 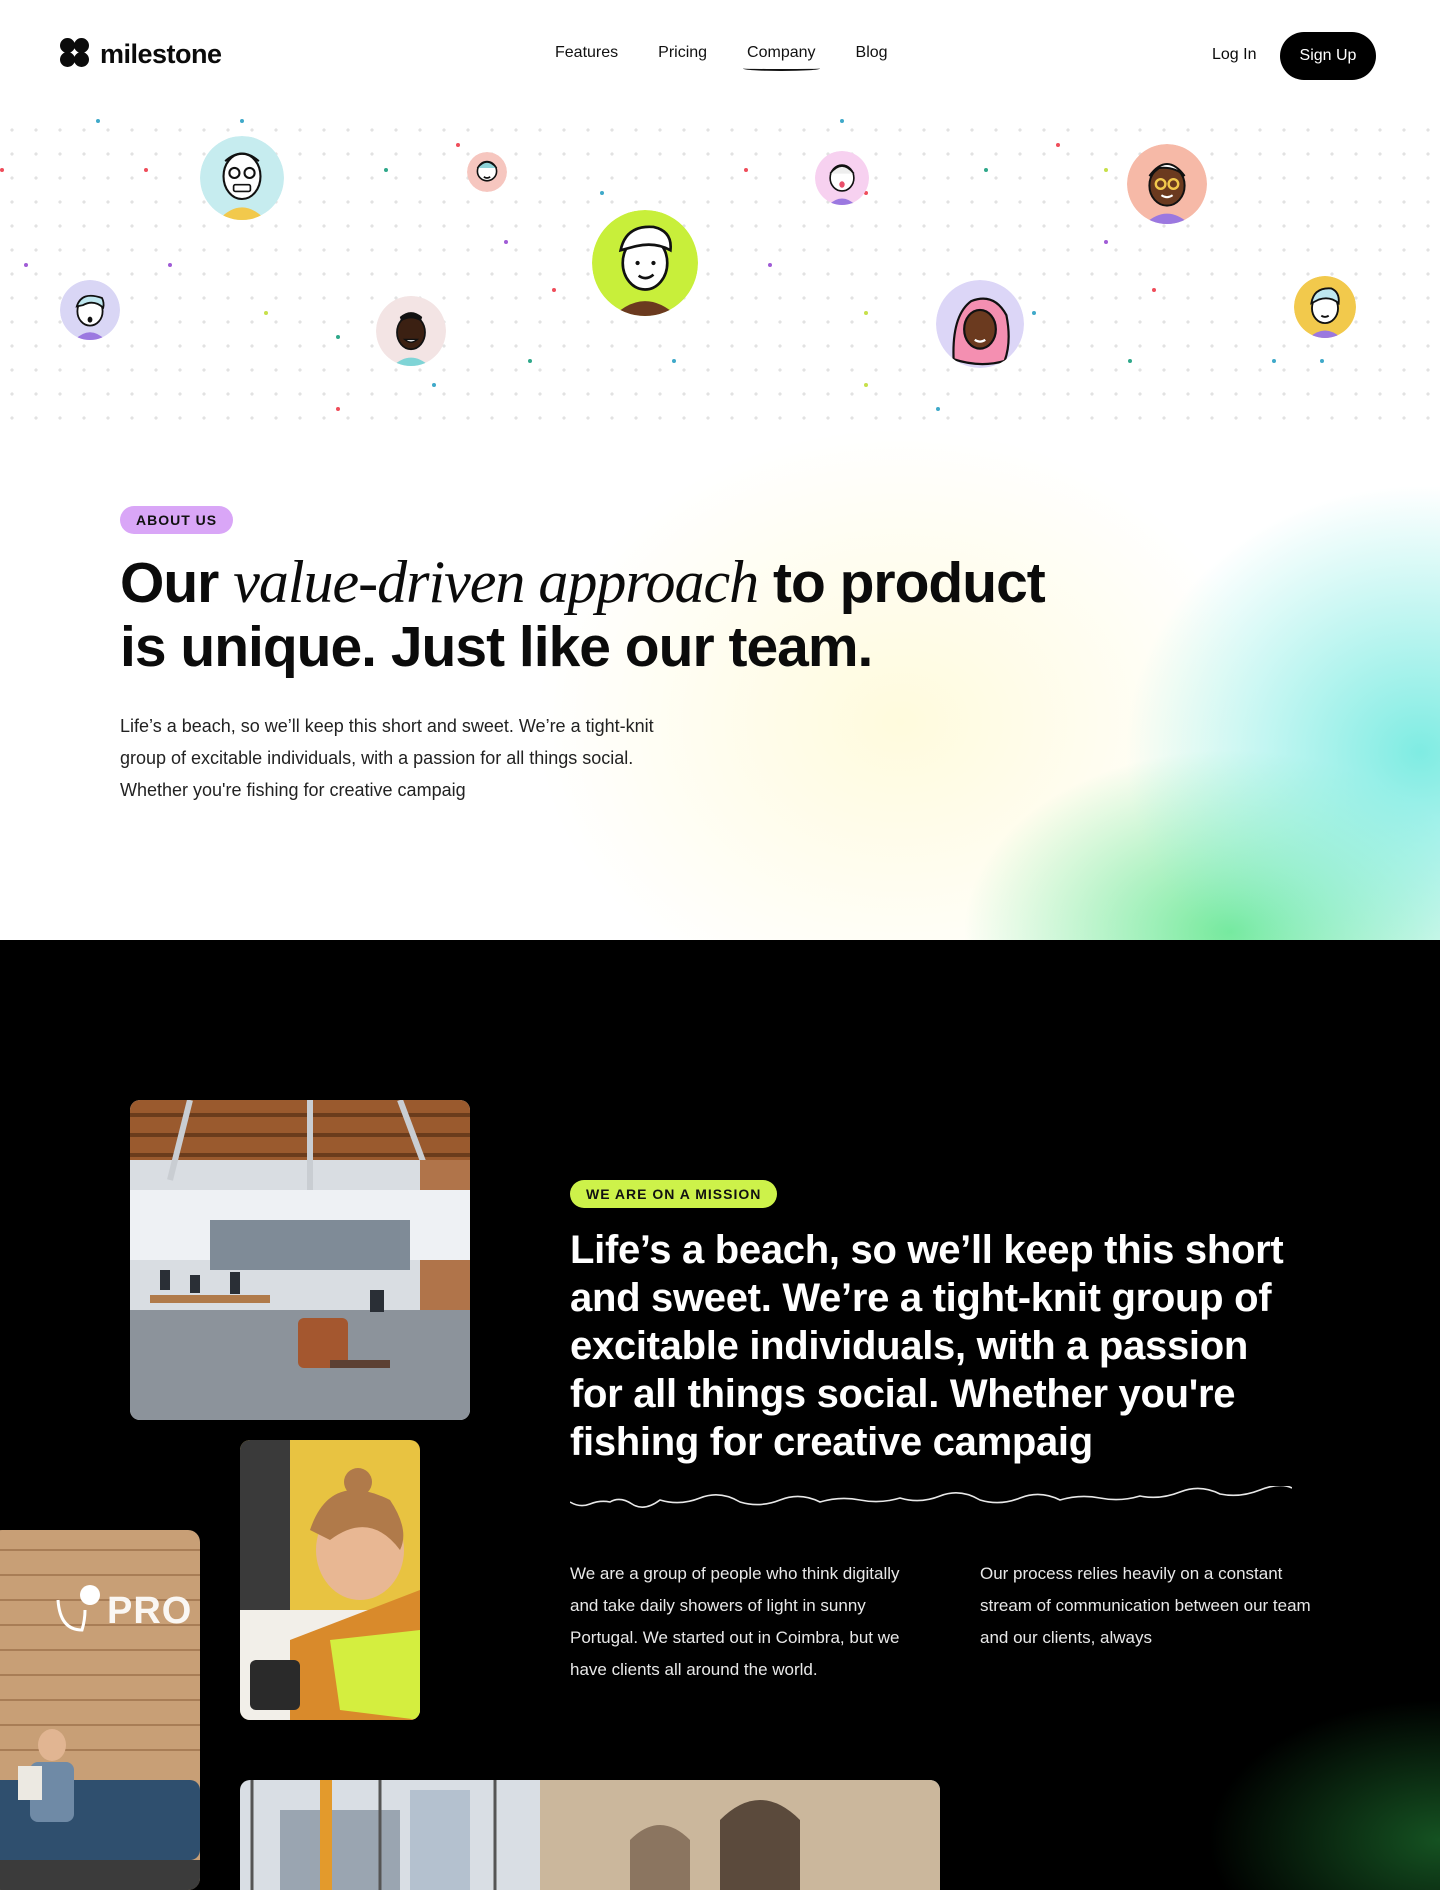 I want to click on about-heading-emphasis: value-driven approach, so click(x=496, y=582).